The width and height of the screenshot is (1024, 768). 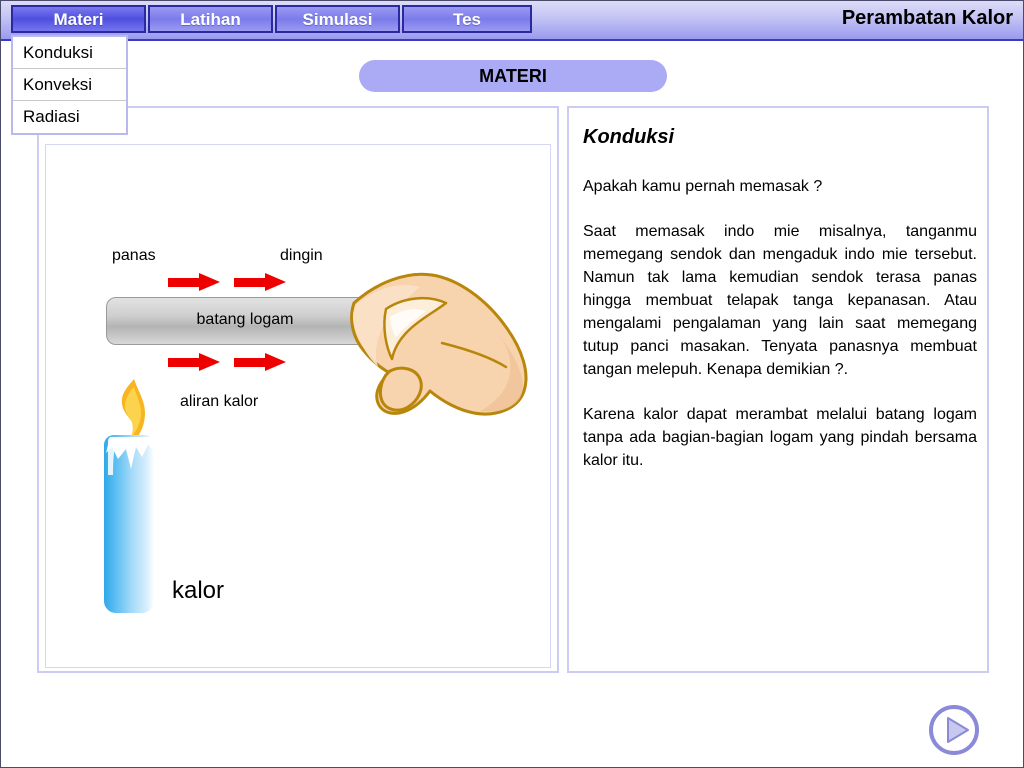 I want to click on menu-item-konveksi: Konveksi, so click(x=69, y=85).